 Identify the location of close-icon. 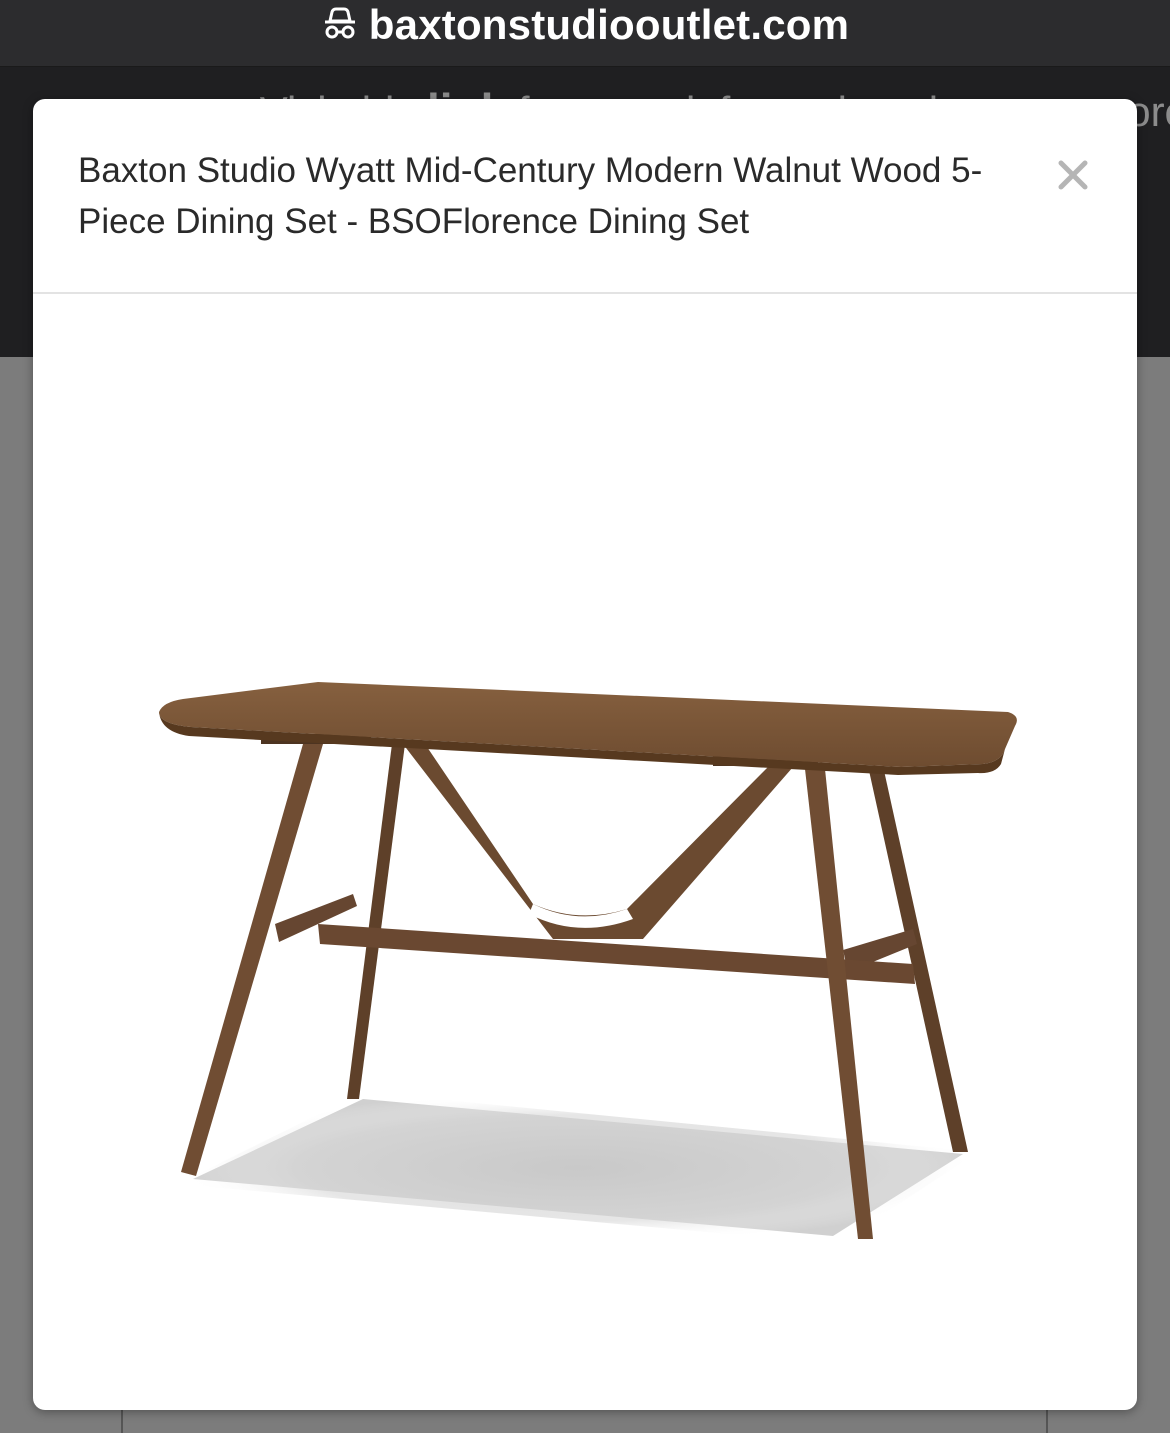
(1073, 175).